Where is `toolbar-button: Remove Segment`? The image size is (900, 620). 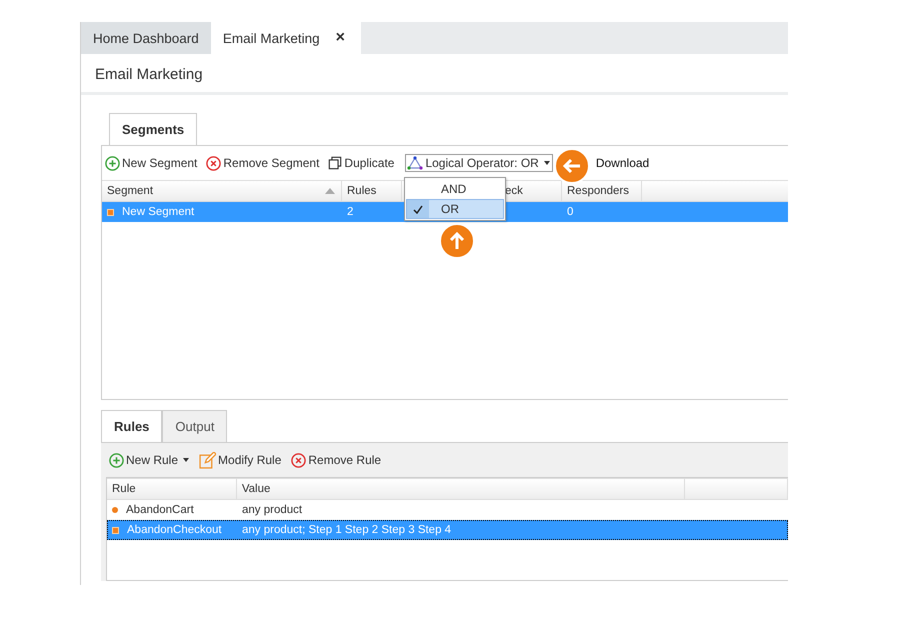
toolbar-button: Remove Segment is located at coordinates (263, 163).